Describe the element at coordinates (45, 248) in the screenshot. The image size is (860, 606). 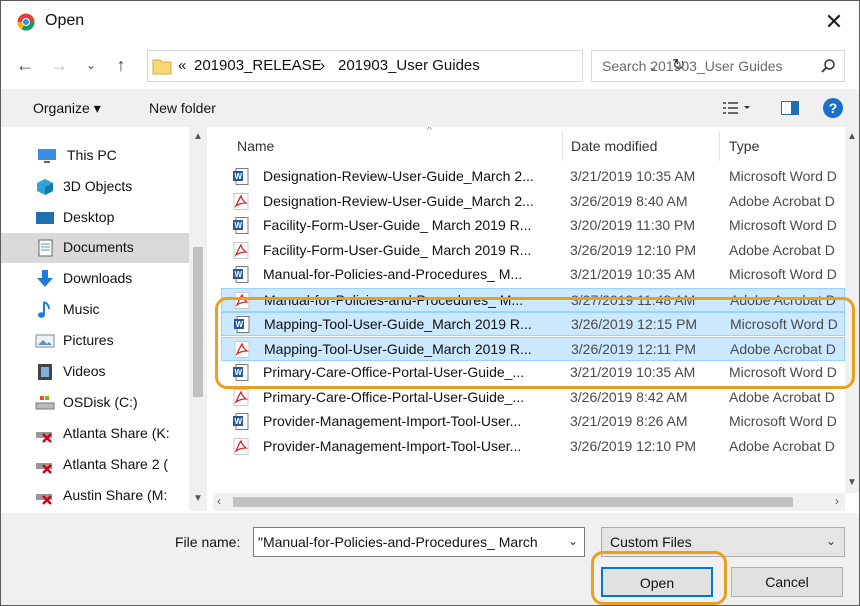
I see `documents-icon` at that location.